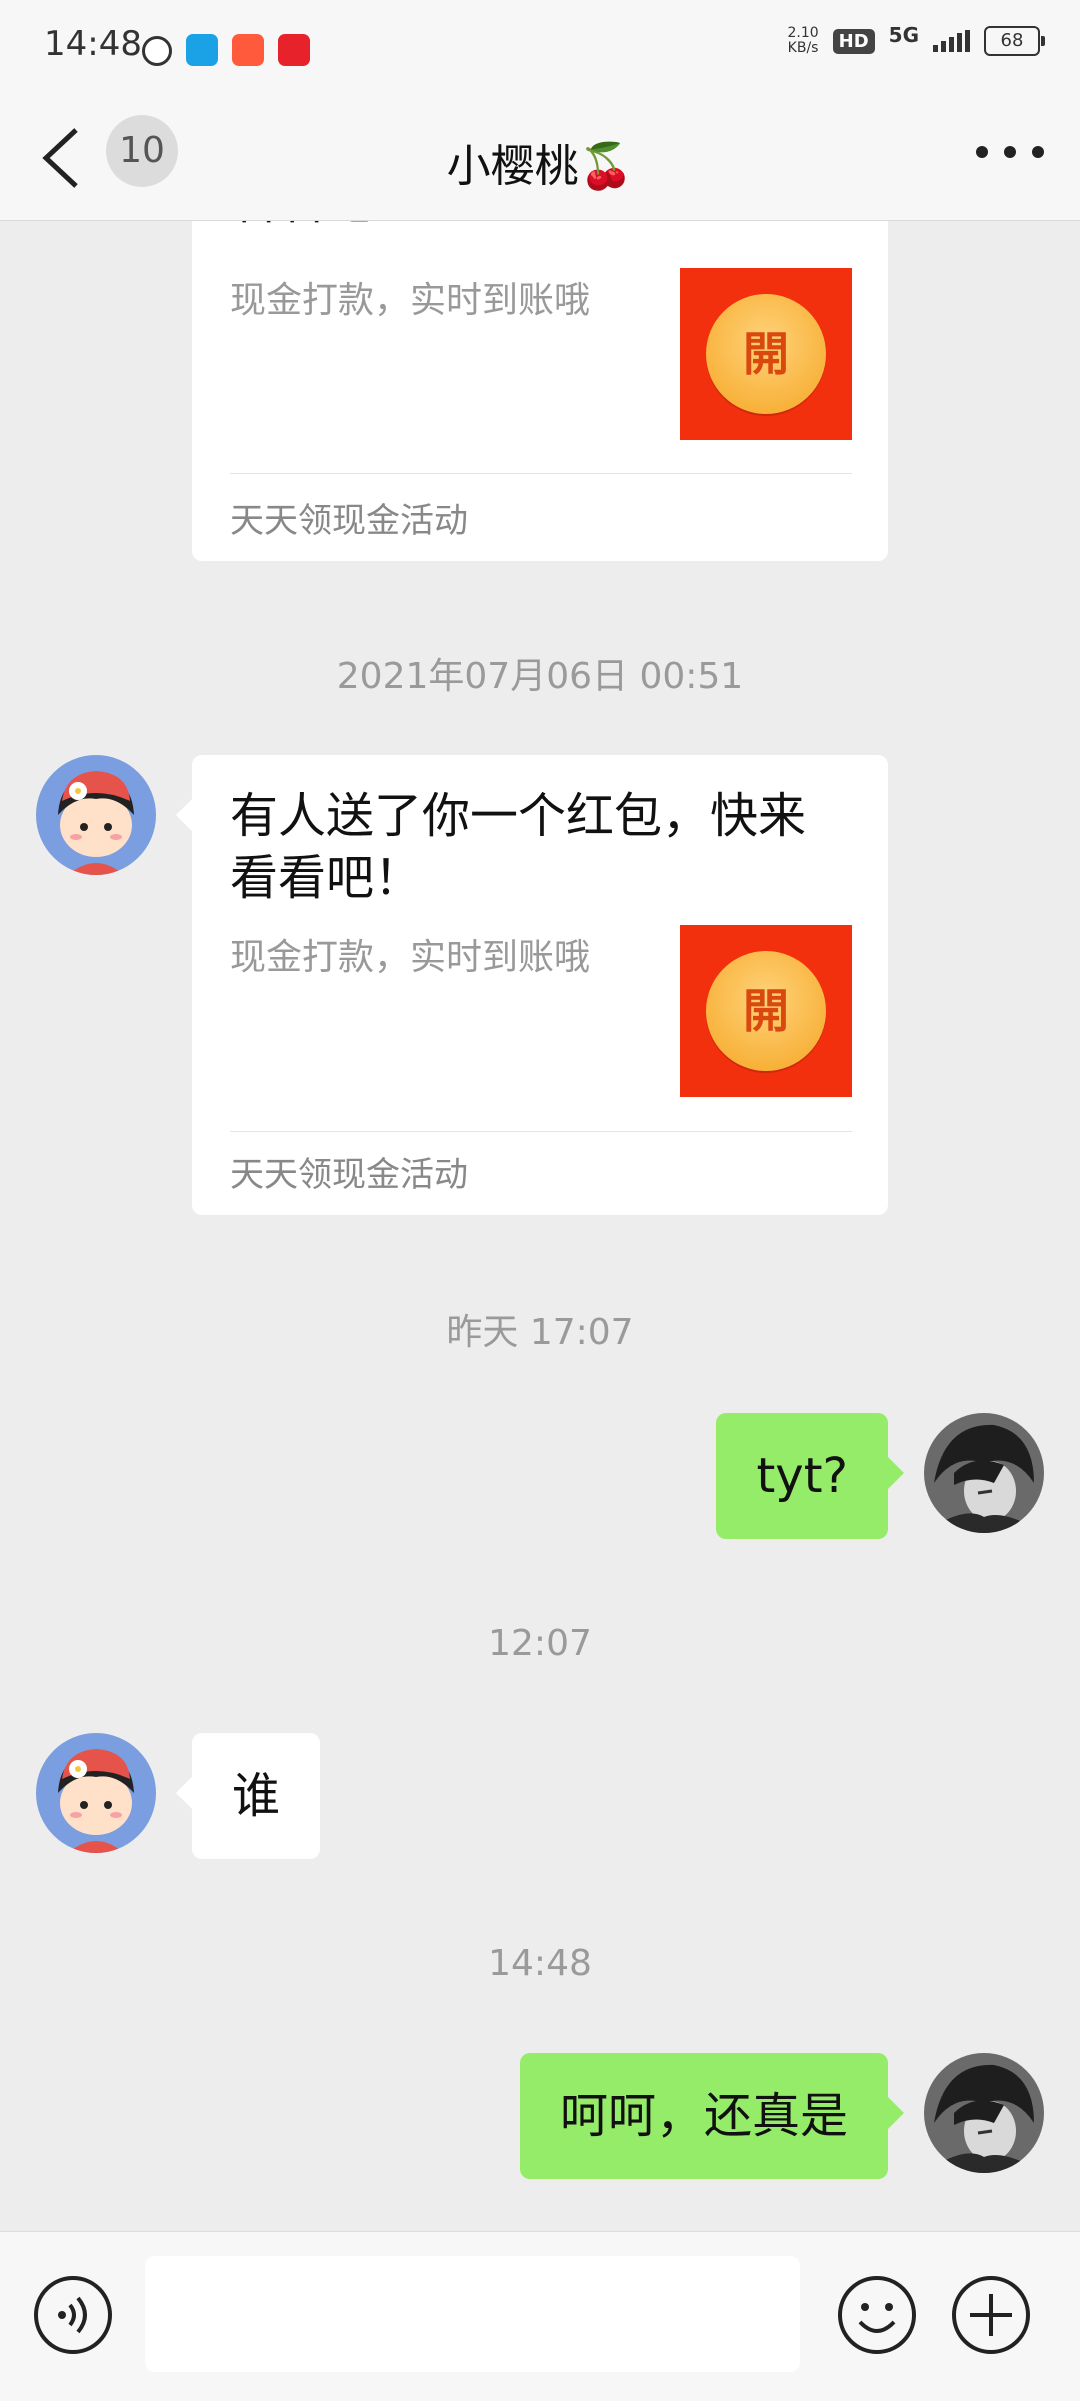 This screenshot has height=2401, width=1080. Describe the element at coordinates (951, 41) in the screenshot. I see `signal-icon` at that location.